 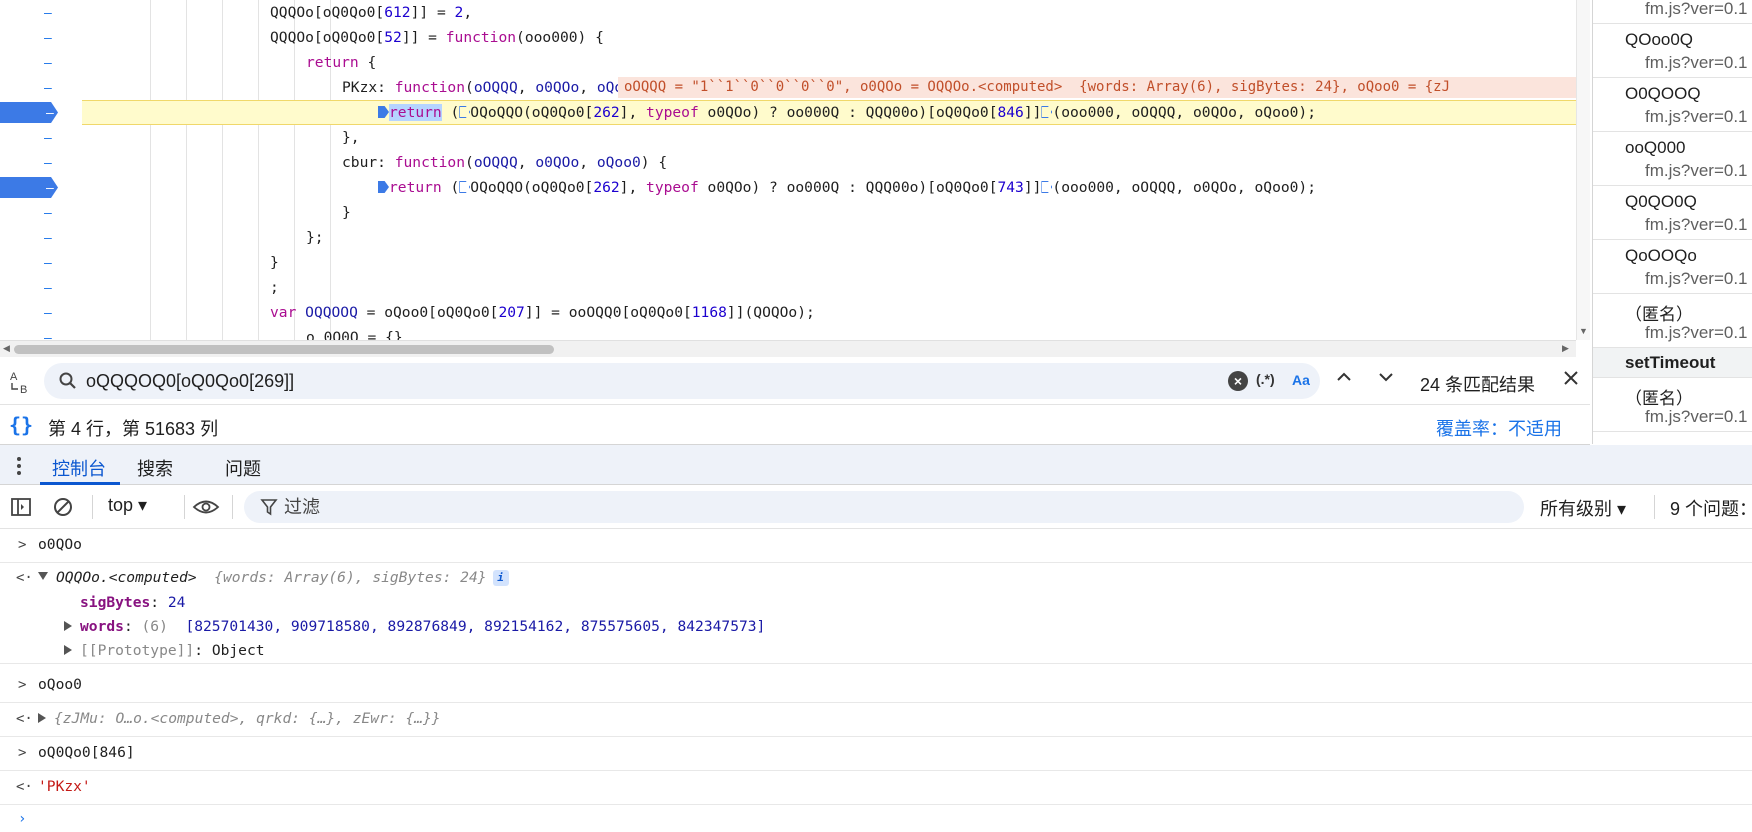 I want to click on input-expression: oQ0Qo0[846], so click(x=86, y=752).